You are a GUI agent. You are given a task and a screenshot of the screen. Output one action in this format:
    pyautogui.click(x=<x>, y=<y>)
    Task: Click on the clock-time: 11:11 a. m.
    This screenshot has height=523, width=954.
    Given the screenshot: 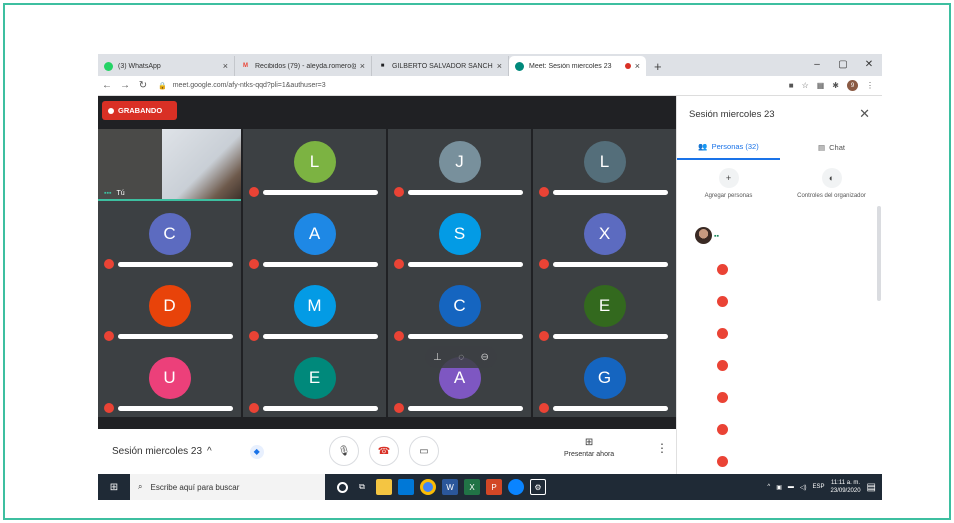 What is the action you would take?
    pyautogui.click(x=845, y=483)
    